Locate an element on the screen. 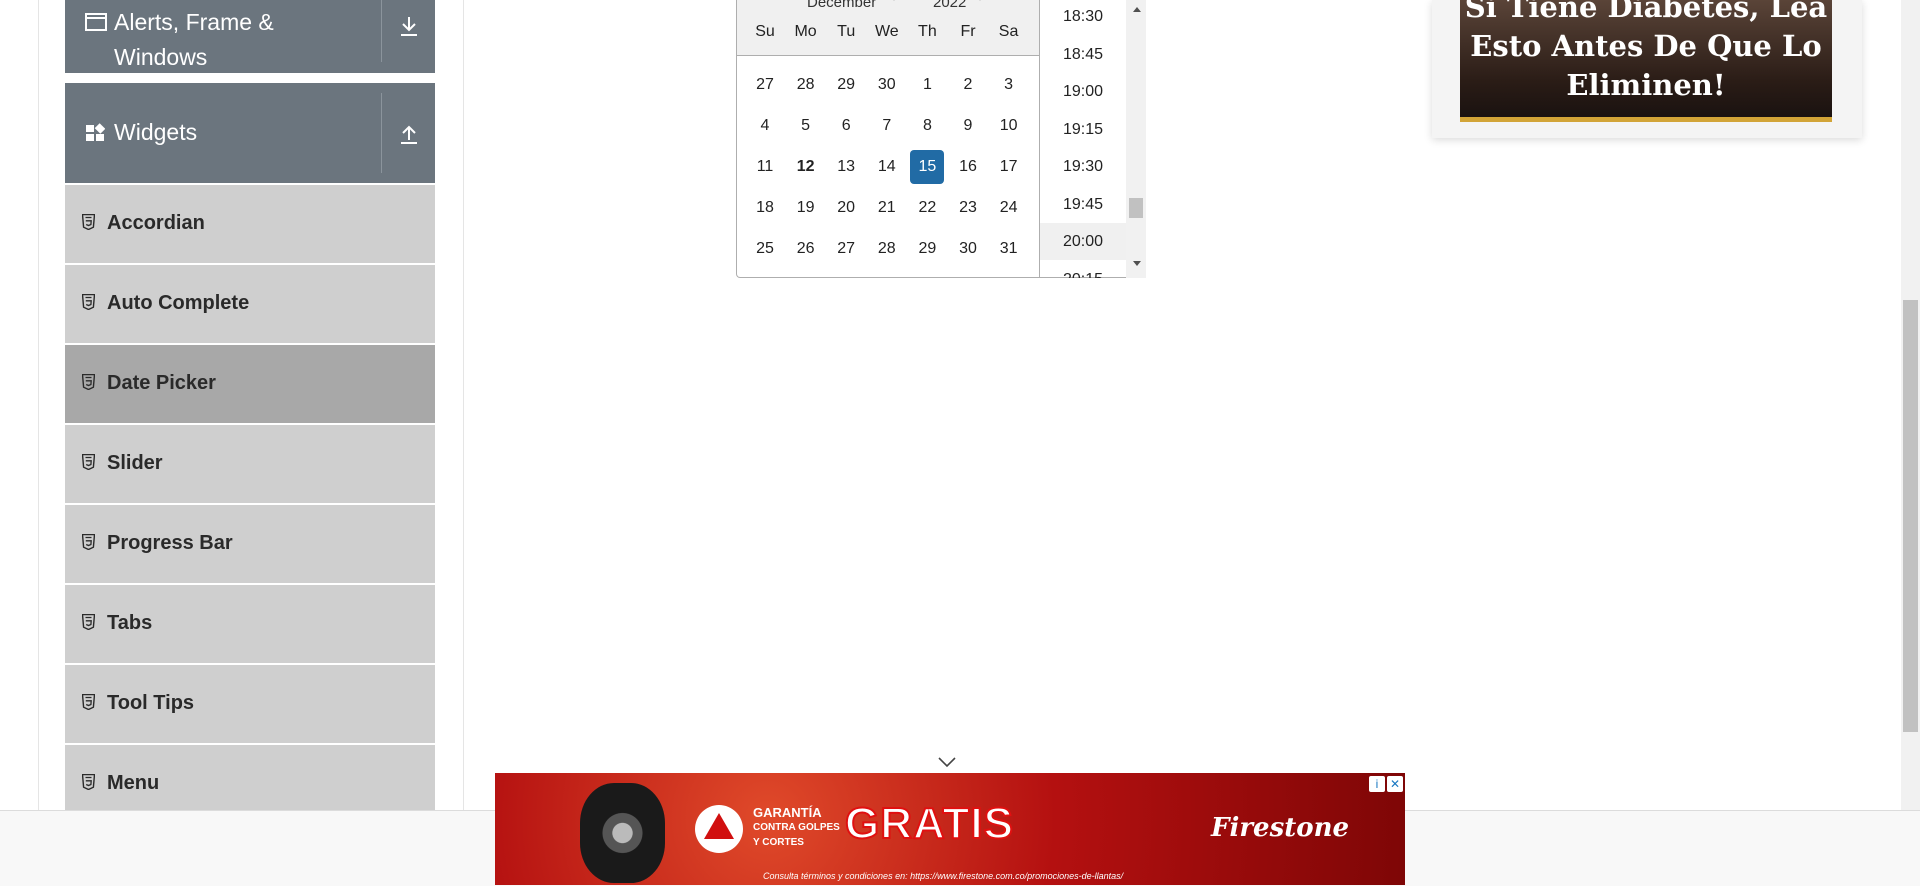 The height and width of the screenshot is (886, 1920). sidebar-item-date-picker: Date Picker is located at coordinates (250, 384).